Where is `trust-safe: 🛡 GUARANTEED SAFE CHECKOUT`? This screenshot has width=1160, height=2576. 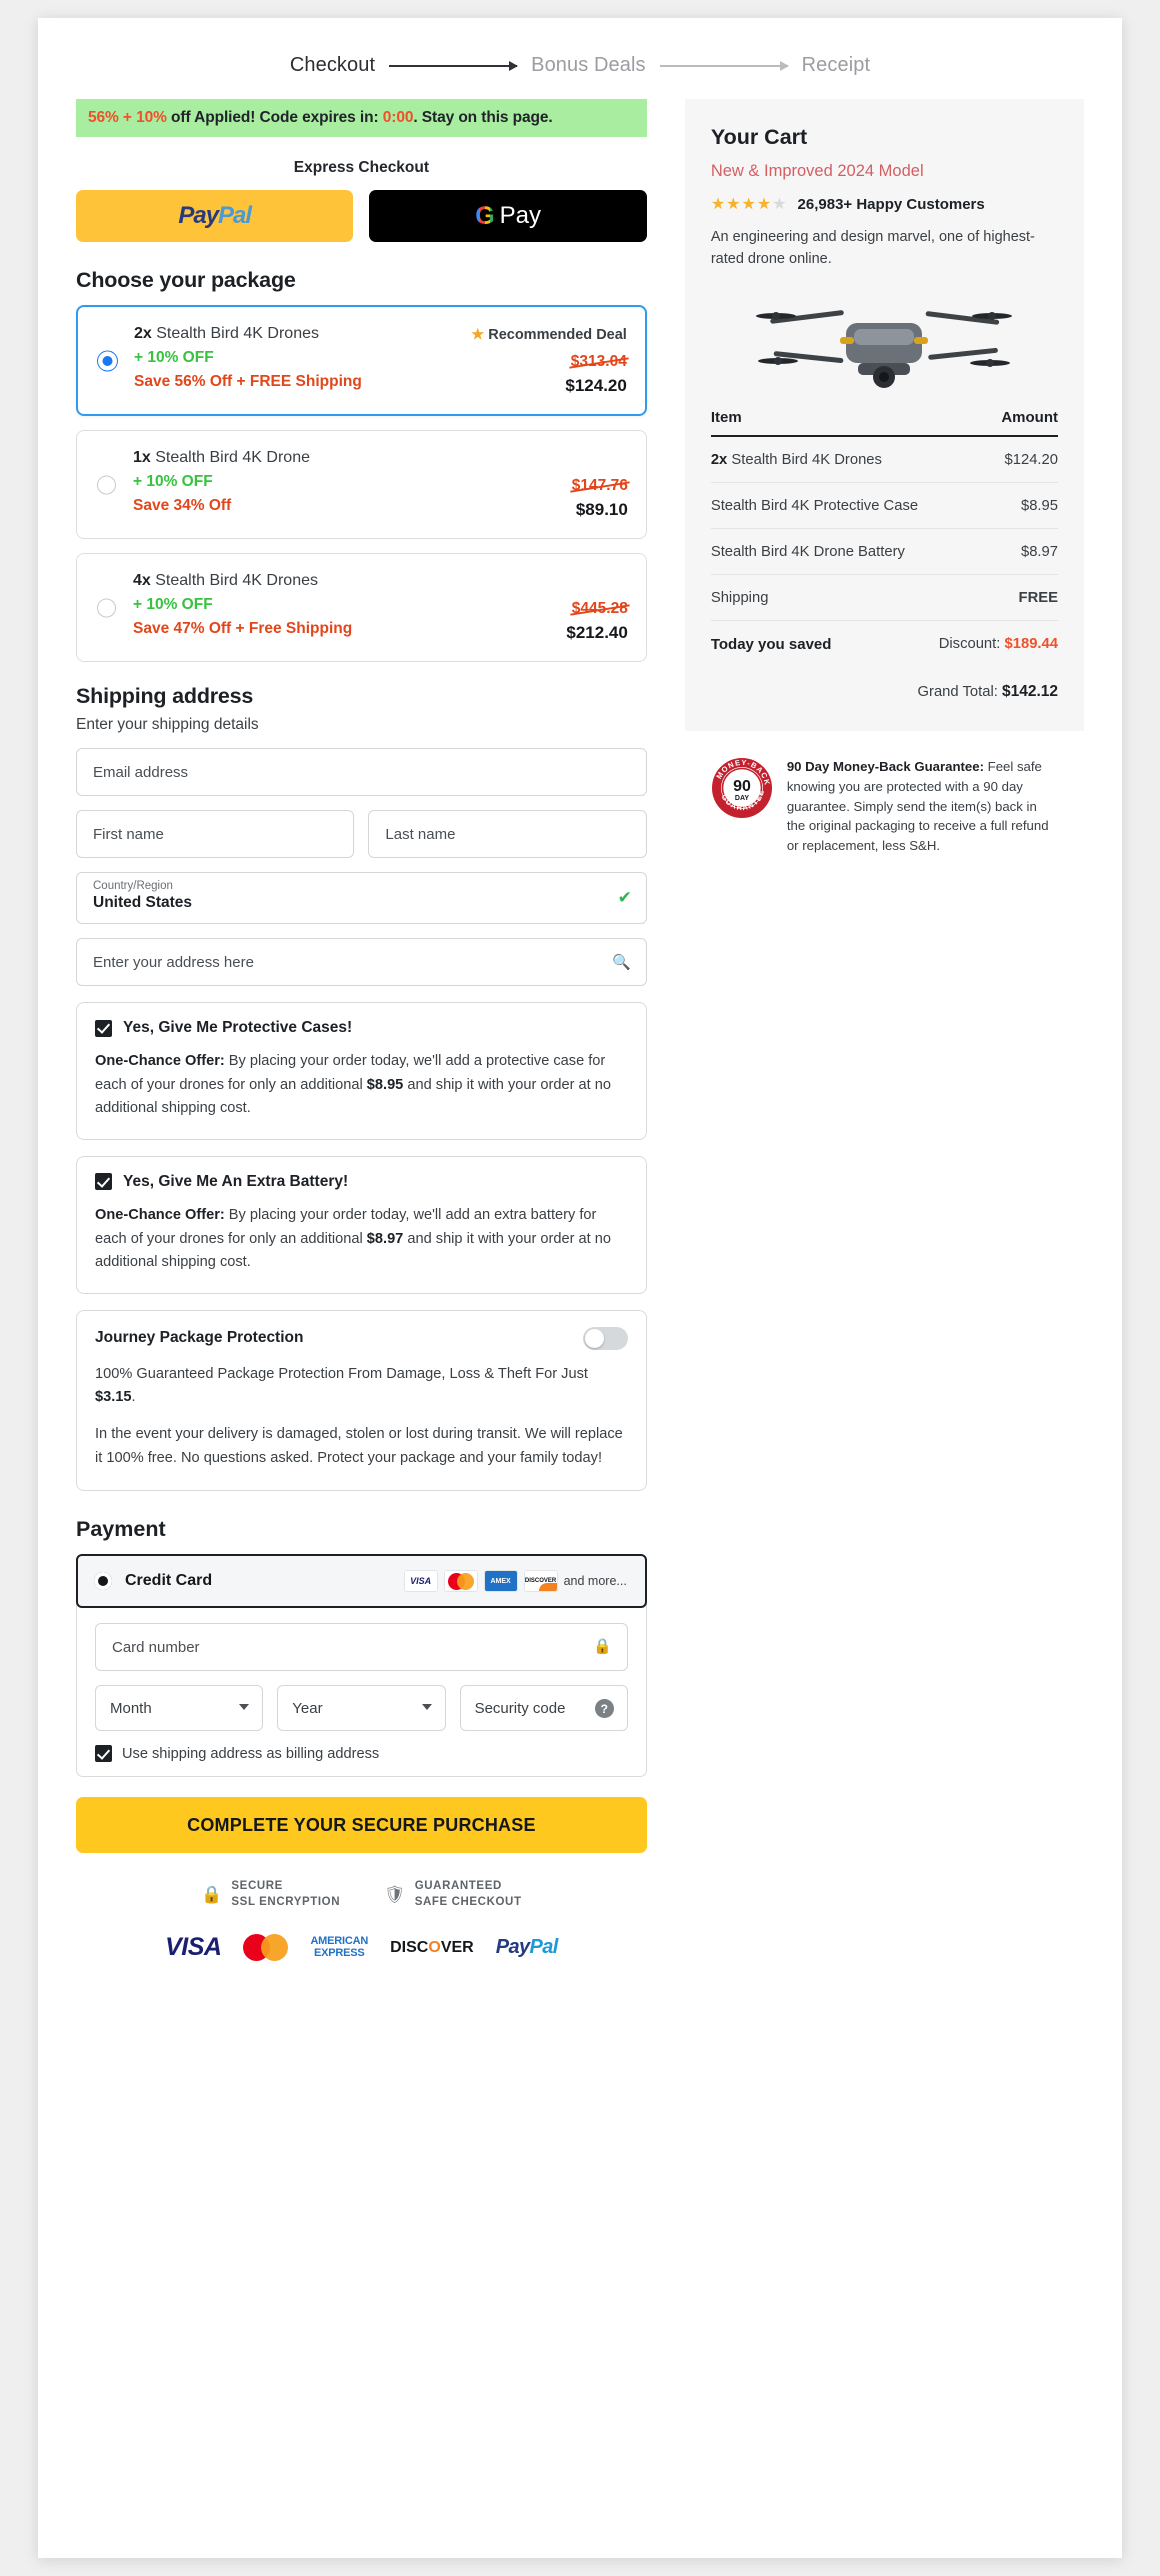 trust-safe: 🛡 GUARANTEED SAFE CHECKOUT is located at coordinates (452, 1895).